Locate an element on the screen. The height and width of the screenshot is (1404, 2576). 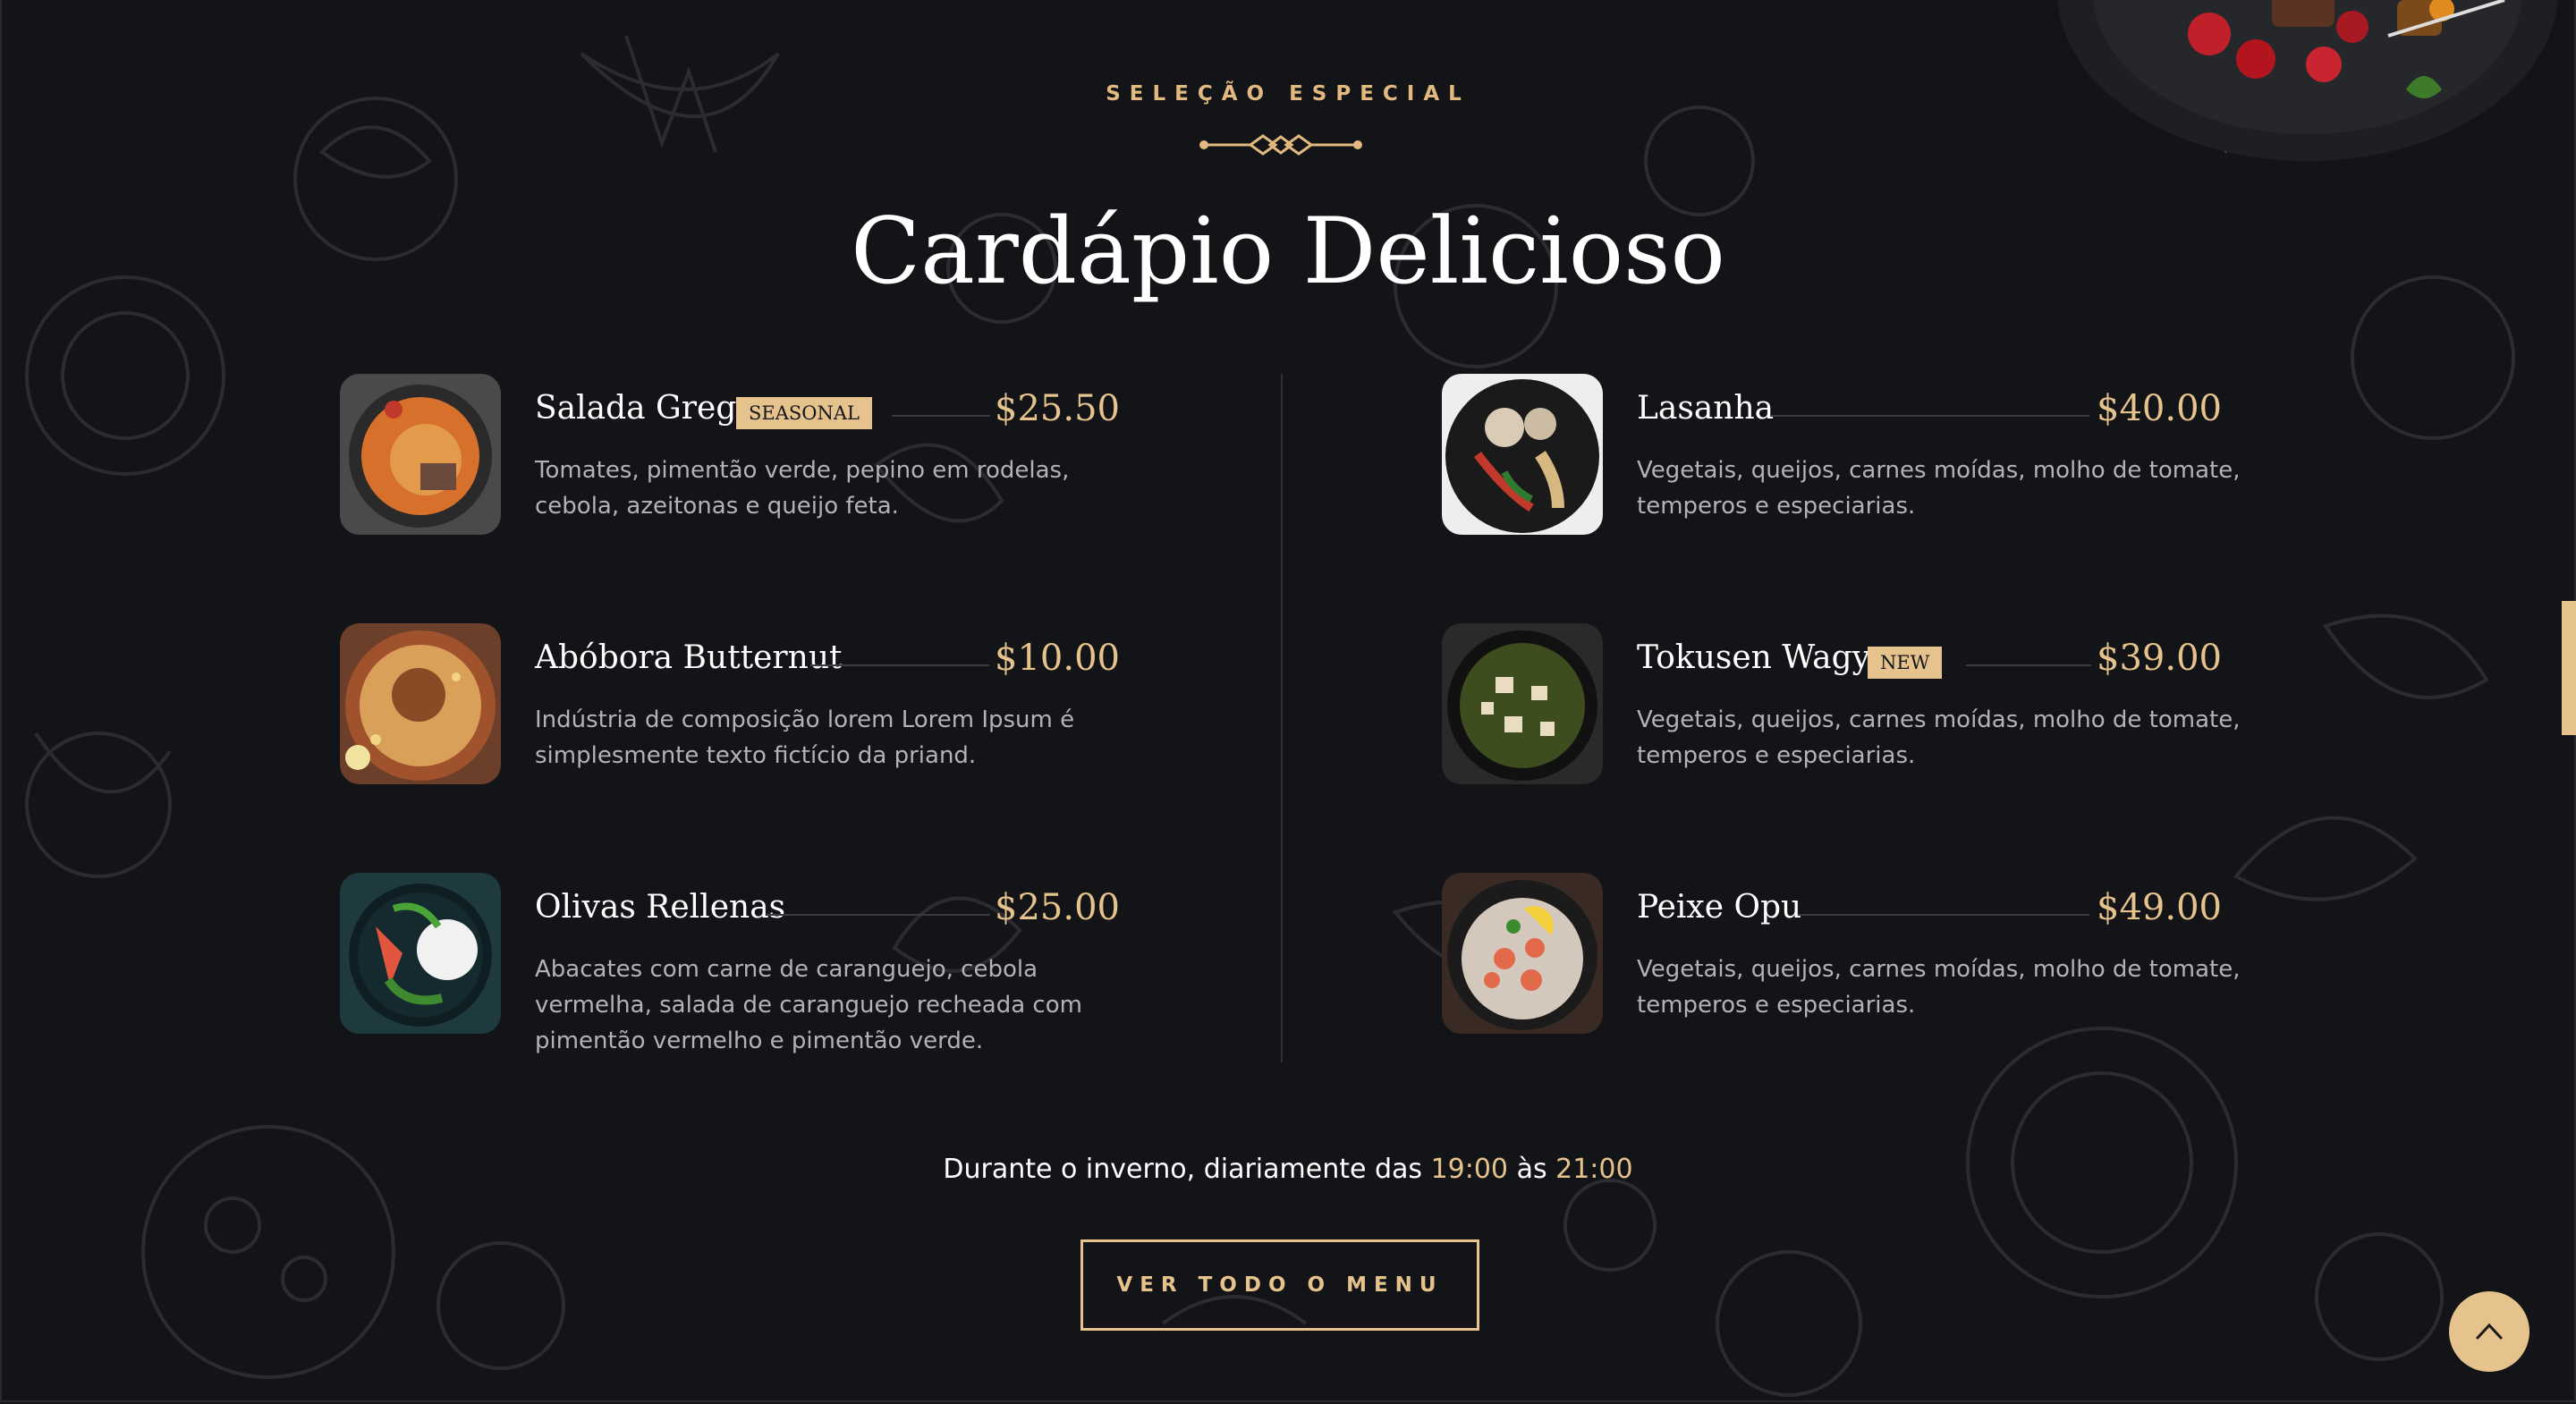
chevron-up-icon is located at coordinates (2489, 1332).